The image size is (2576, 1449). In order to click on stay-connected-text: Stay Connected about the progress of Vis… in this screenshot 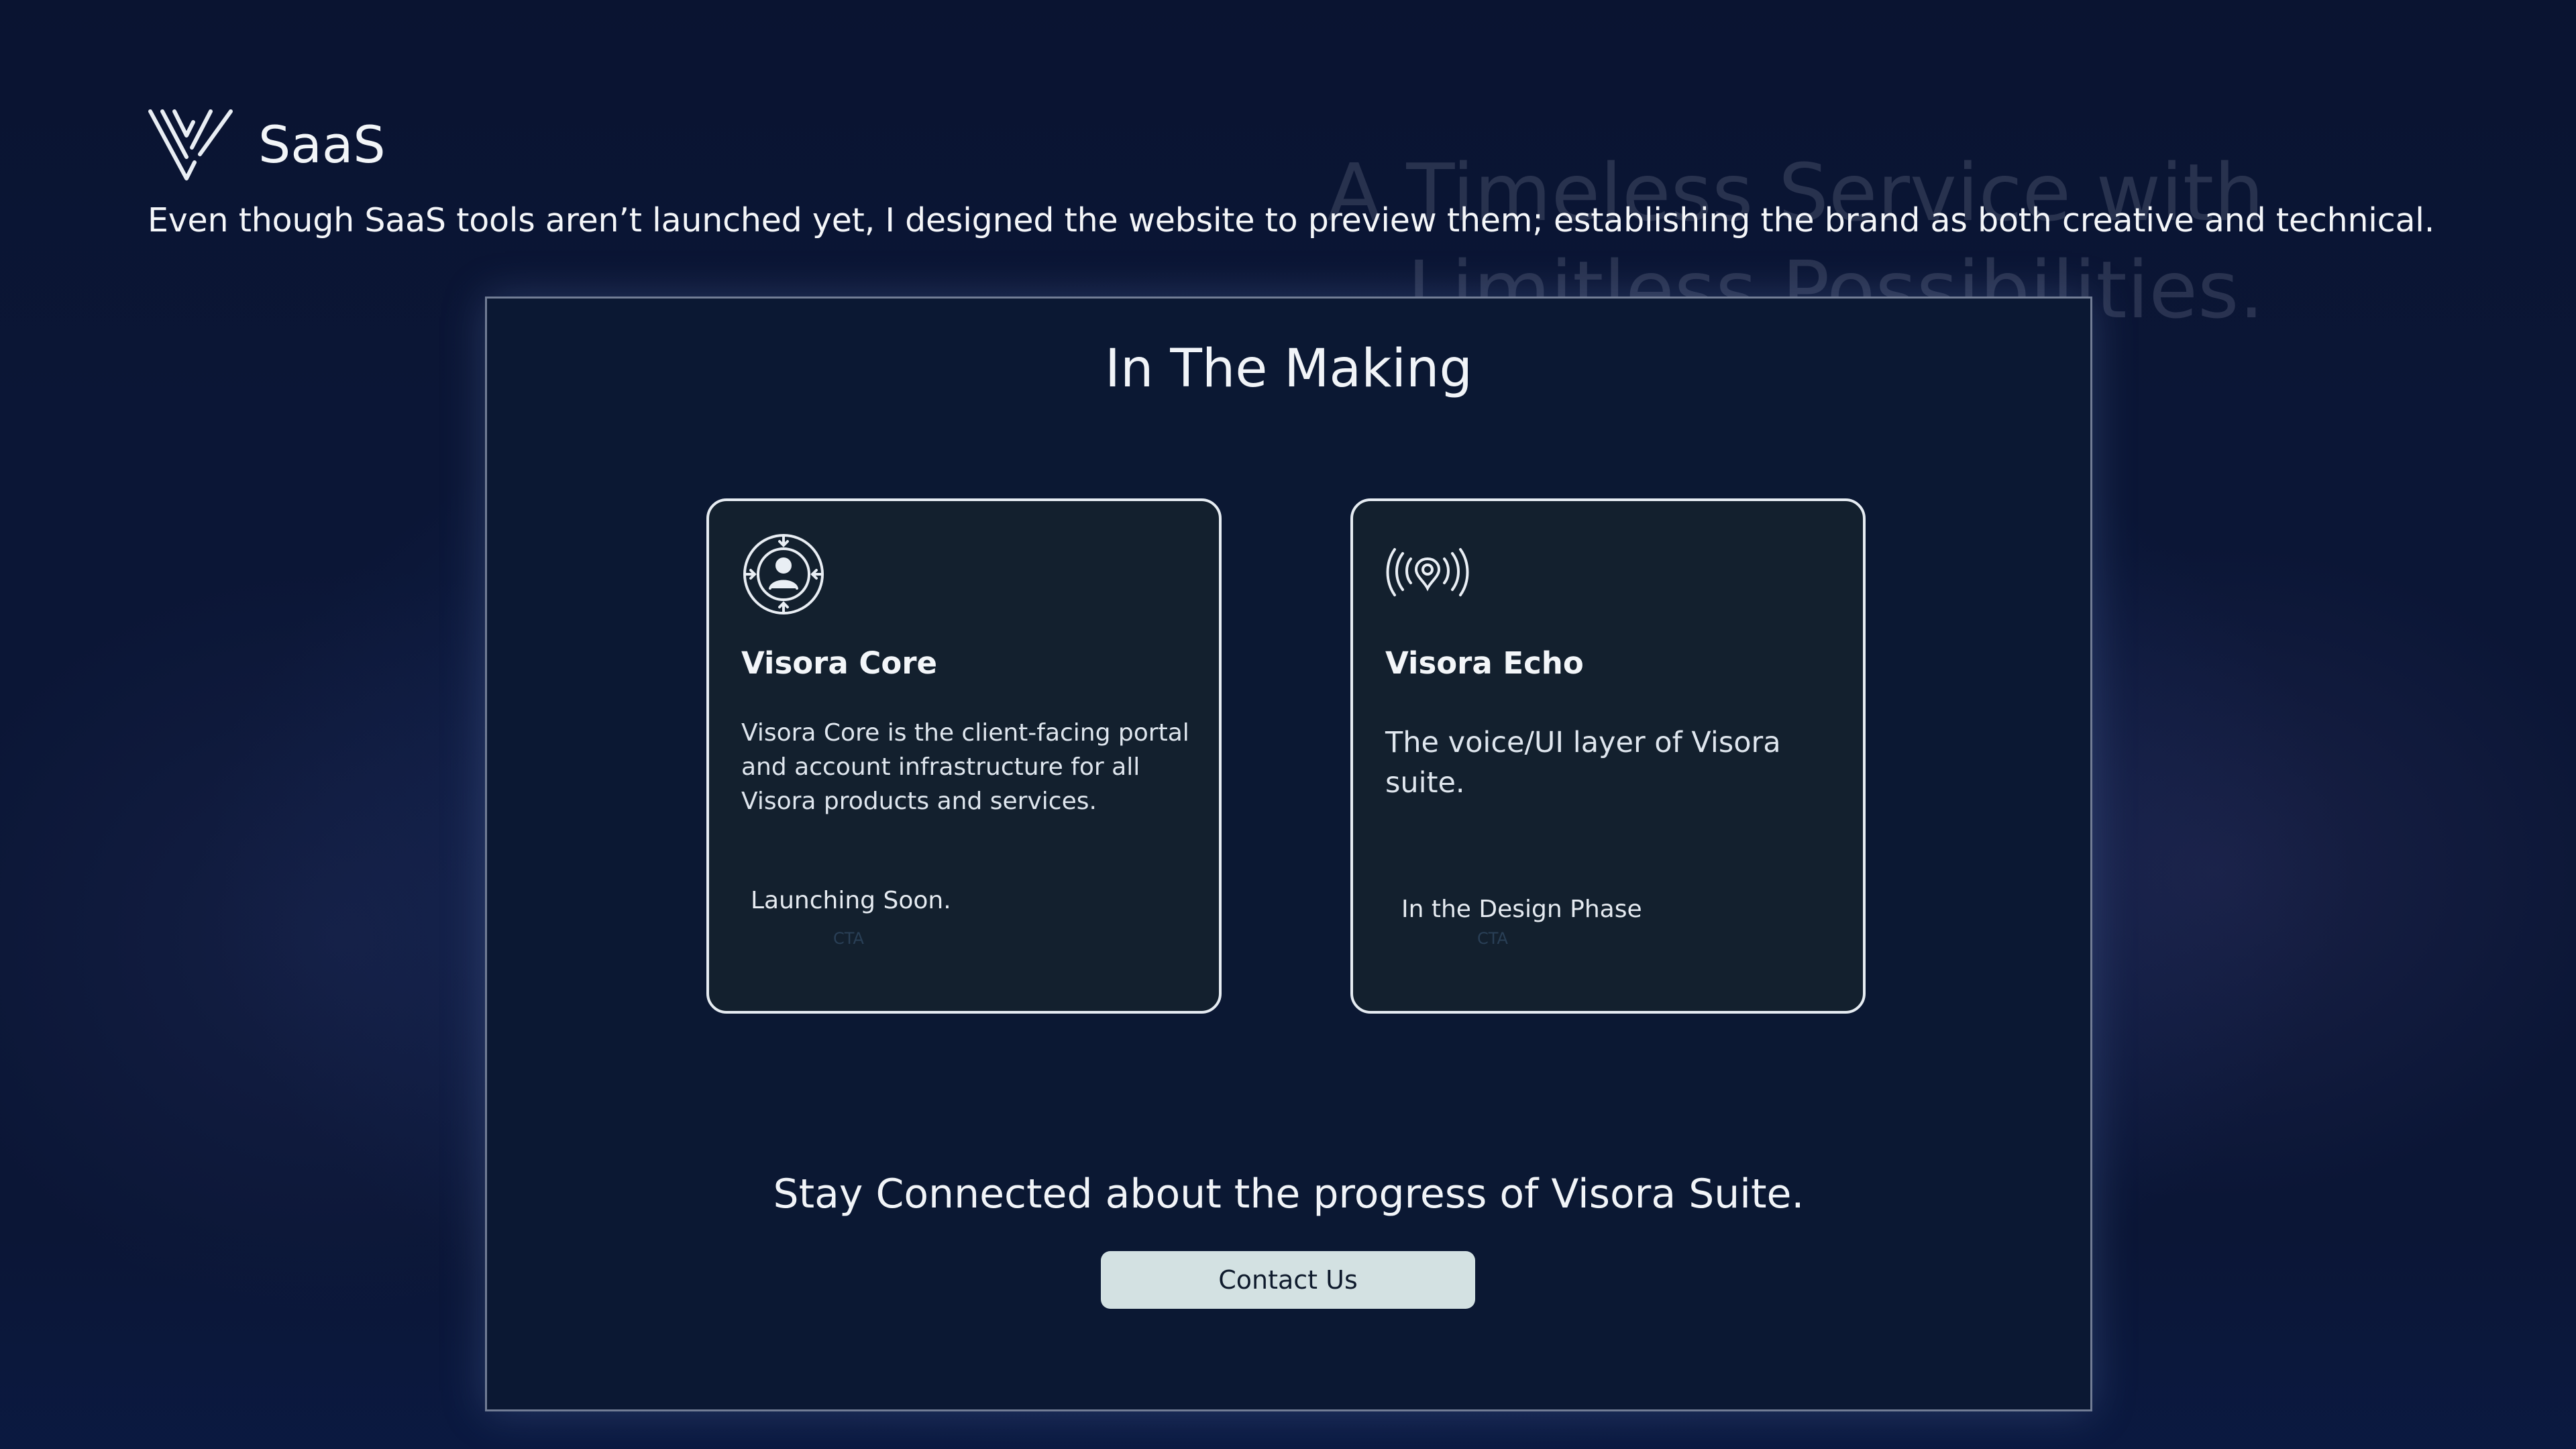, I will do `click(1289, 1194)`.